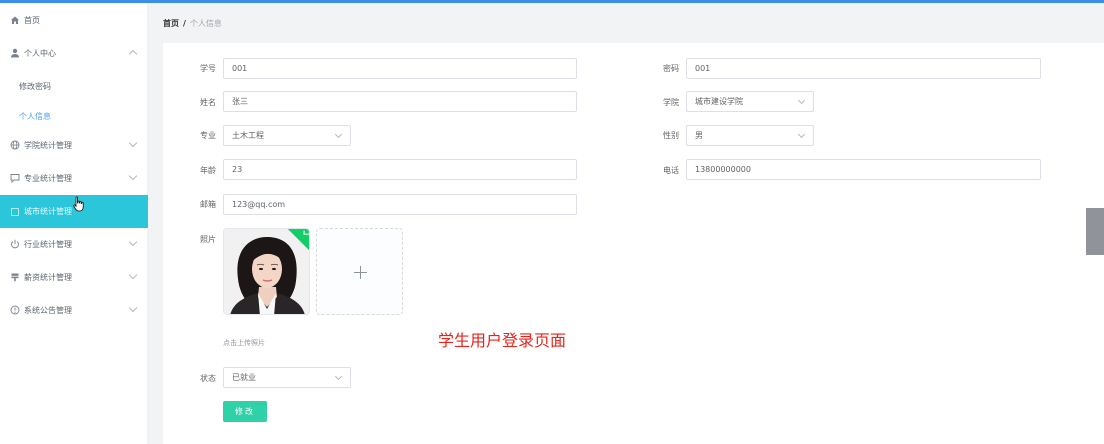 This screenshot has height=444, width=1104. I want to click on portrait-image, so click(266, 271).